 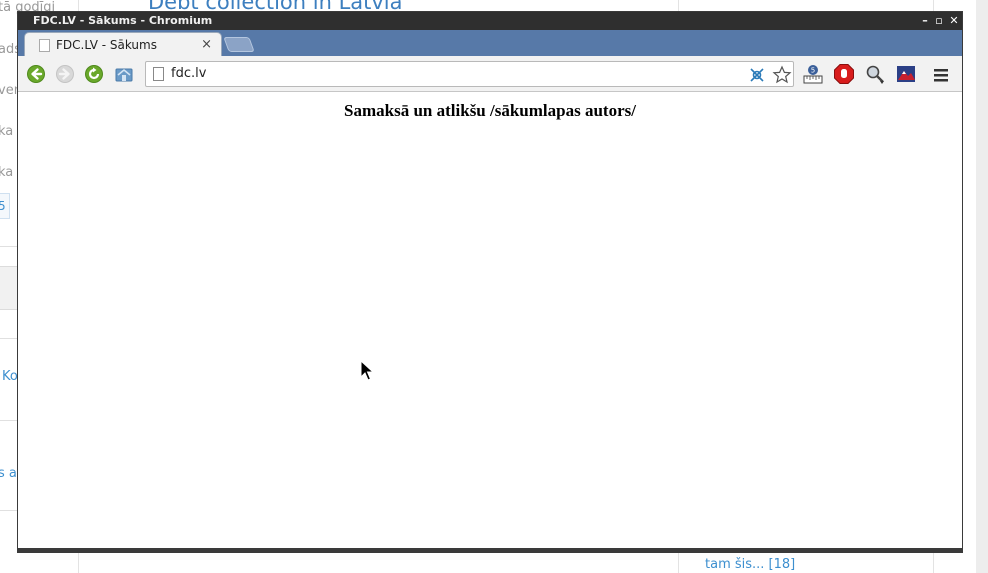 What do you see at coordinates (367, 370) in the screenshot?
I see `mouse-cursor-icon` at bounding box center [367, 370].